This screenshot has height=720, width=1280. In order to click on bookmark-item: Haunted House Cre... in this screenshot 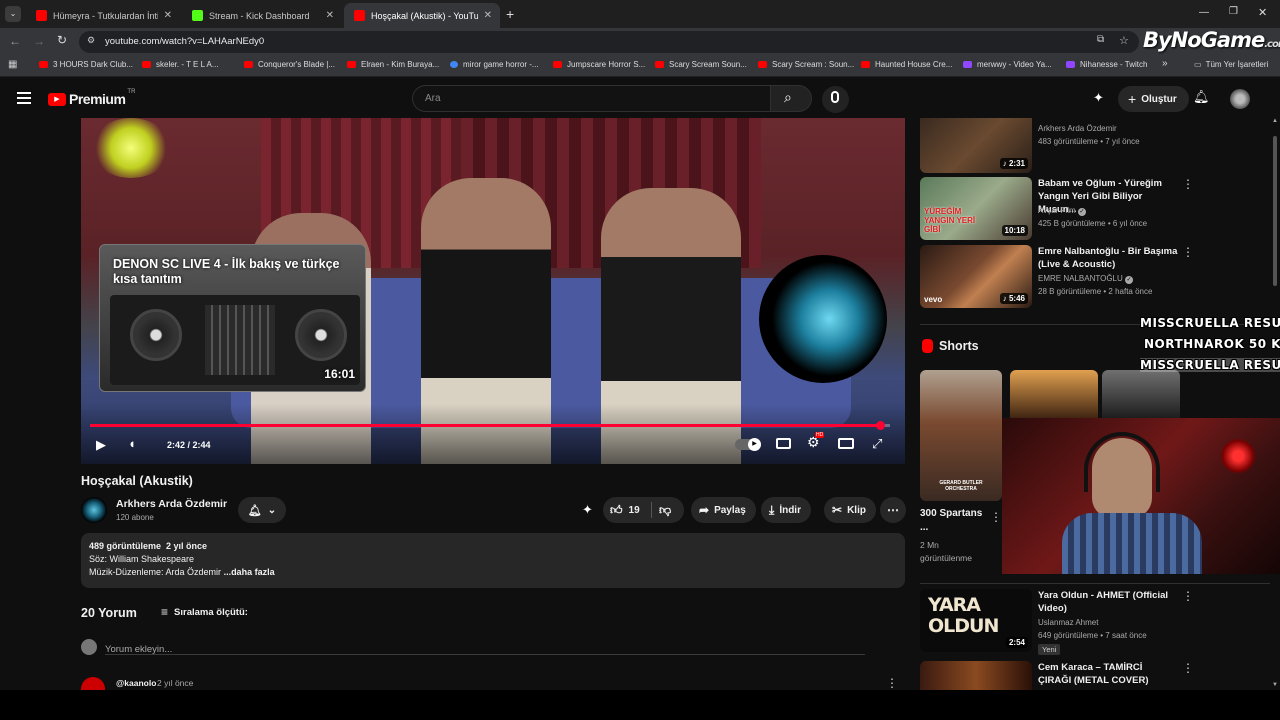, I will do `click(906, 64)`.